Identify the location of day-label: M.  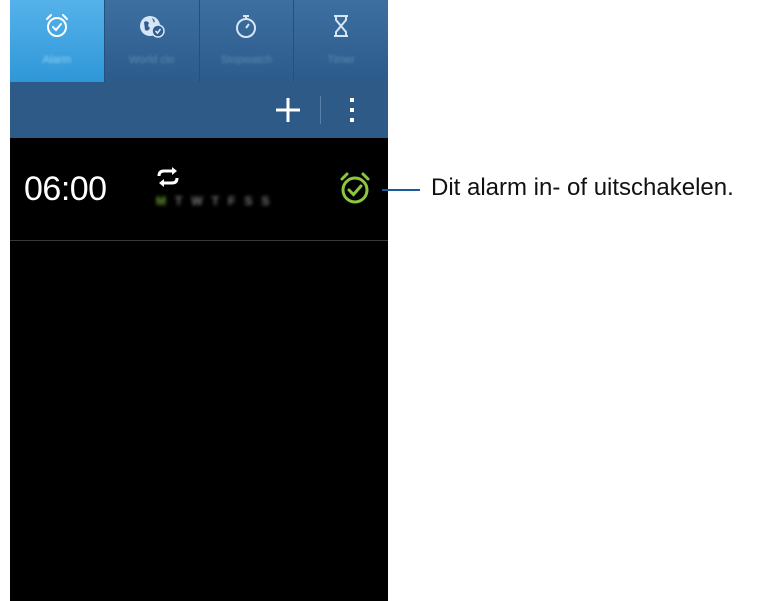
(161, 201).